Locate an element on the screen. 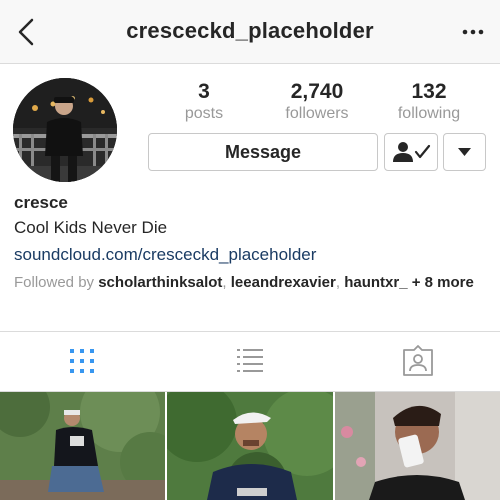 This screenshot has height=500, width=500. list-icon is located at coordinates (250, 360).